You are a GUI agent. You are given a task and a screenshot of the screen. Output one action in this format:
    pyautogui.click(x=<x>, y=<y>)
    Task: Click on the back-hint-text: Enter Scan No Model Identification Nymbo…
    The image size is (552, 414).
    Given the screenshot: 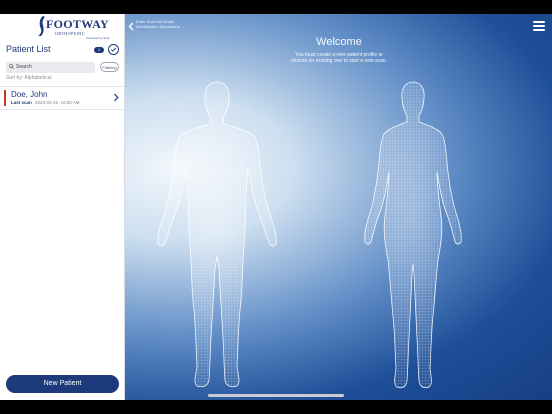 What is the action you would take?
    pyautogui.click(x=158, y=24)
    